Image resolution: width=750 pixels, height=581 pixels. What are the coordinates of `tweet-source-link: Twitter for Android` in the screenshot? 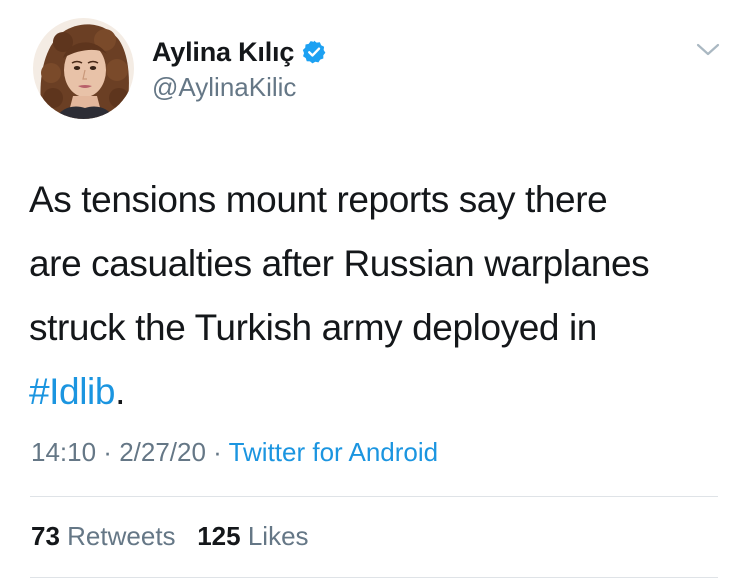 It's located at (334, 452).